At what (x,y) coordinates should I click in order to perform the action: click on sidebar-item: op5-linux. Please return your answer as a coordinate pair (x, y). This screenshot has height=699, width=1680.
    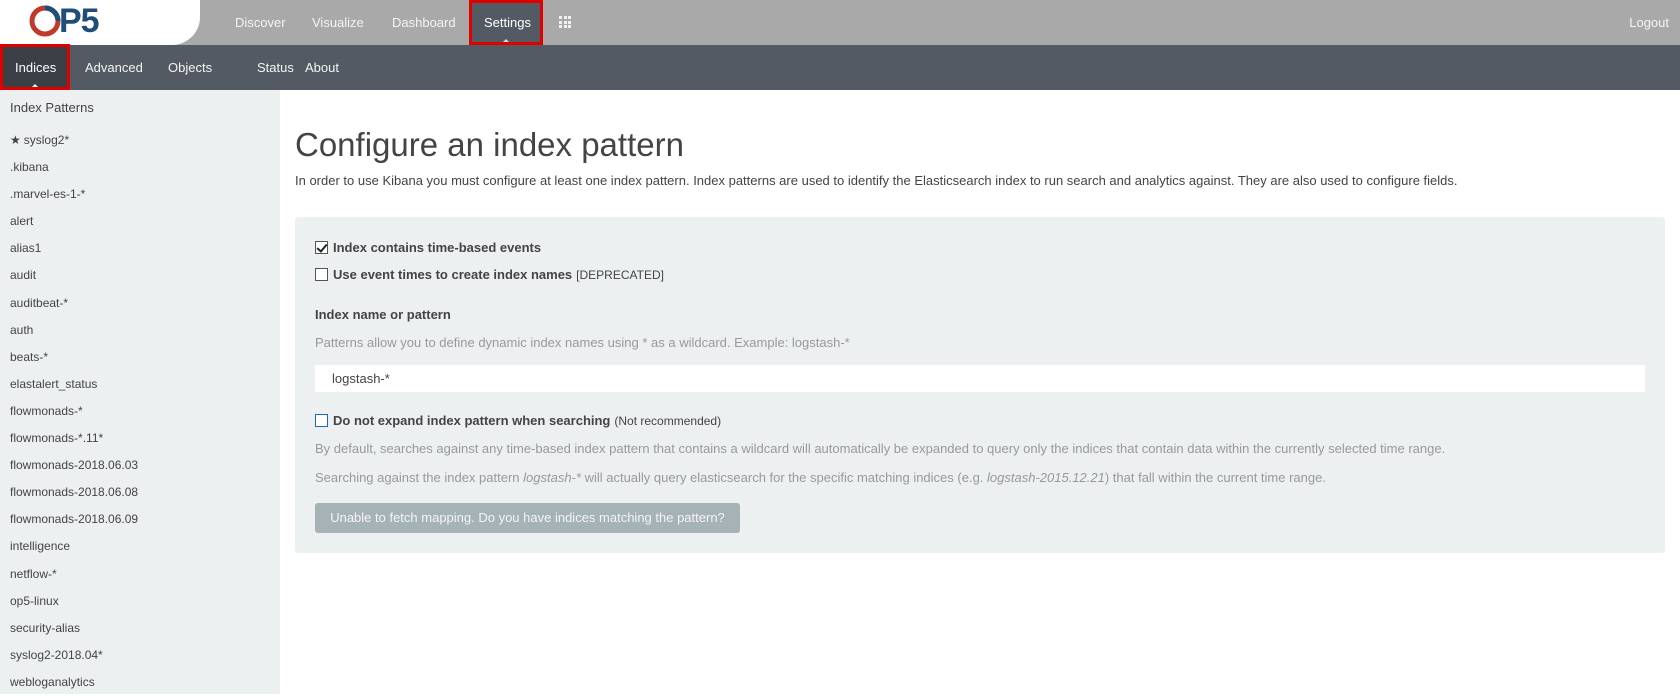
    Looking at the image, I should click on (140, 601).